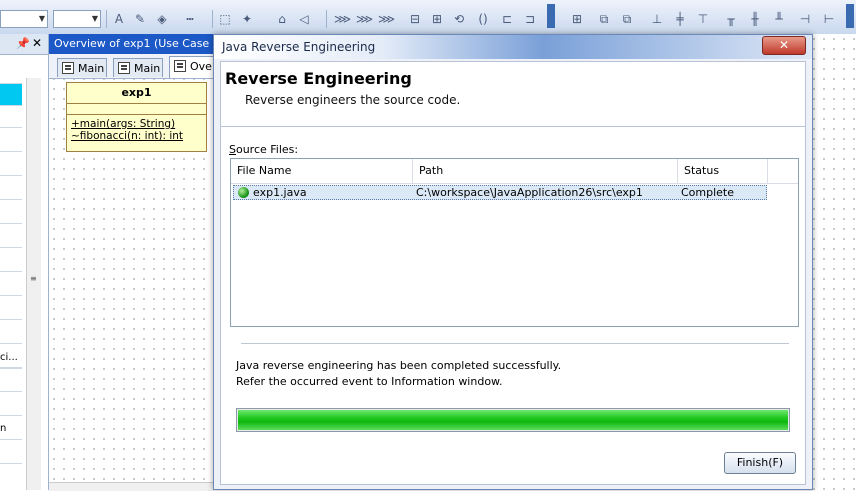  I want to click on diagram-tabs: Main Main Ove, so click(131, 66).